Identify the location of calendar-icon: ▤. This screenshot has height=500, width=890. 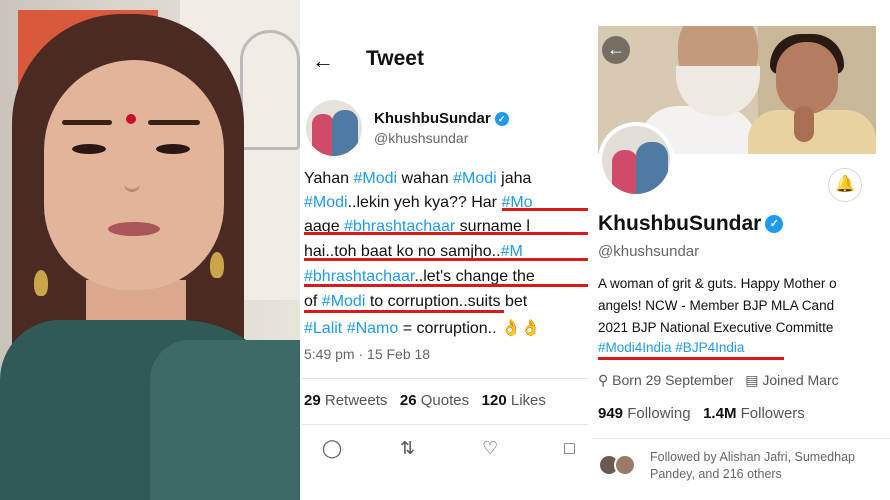
(752, 380).